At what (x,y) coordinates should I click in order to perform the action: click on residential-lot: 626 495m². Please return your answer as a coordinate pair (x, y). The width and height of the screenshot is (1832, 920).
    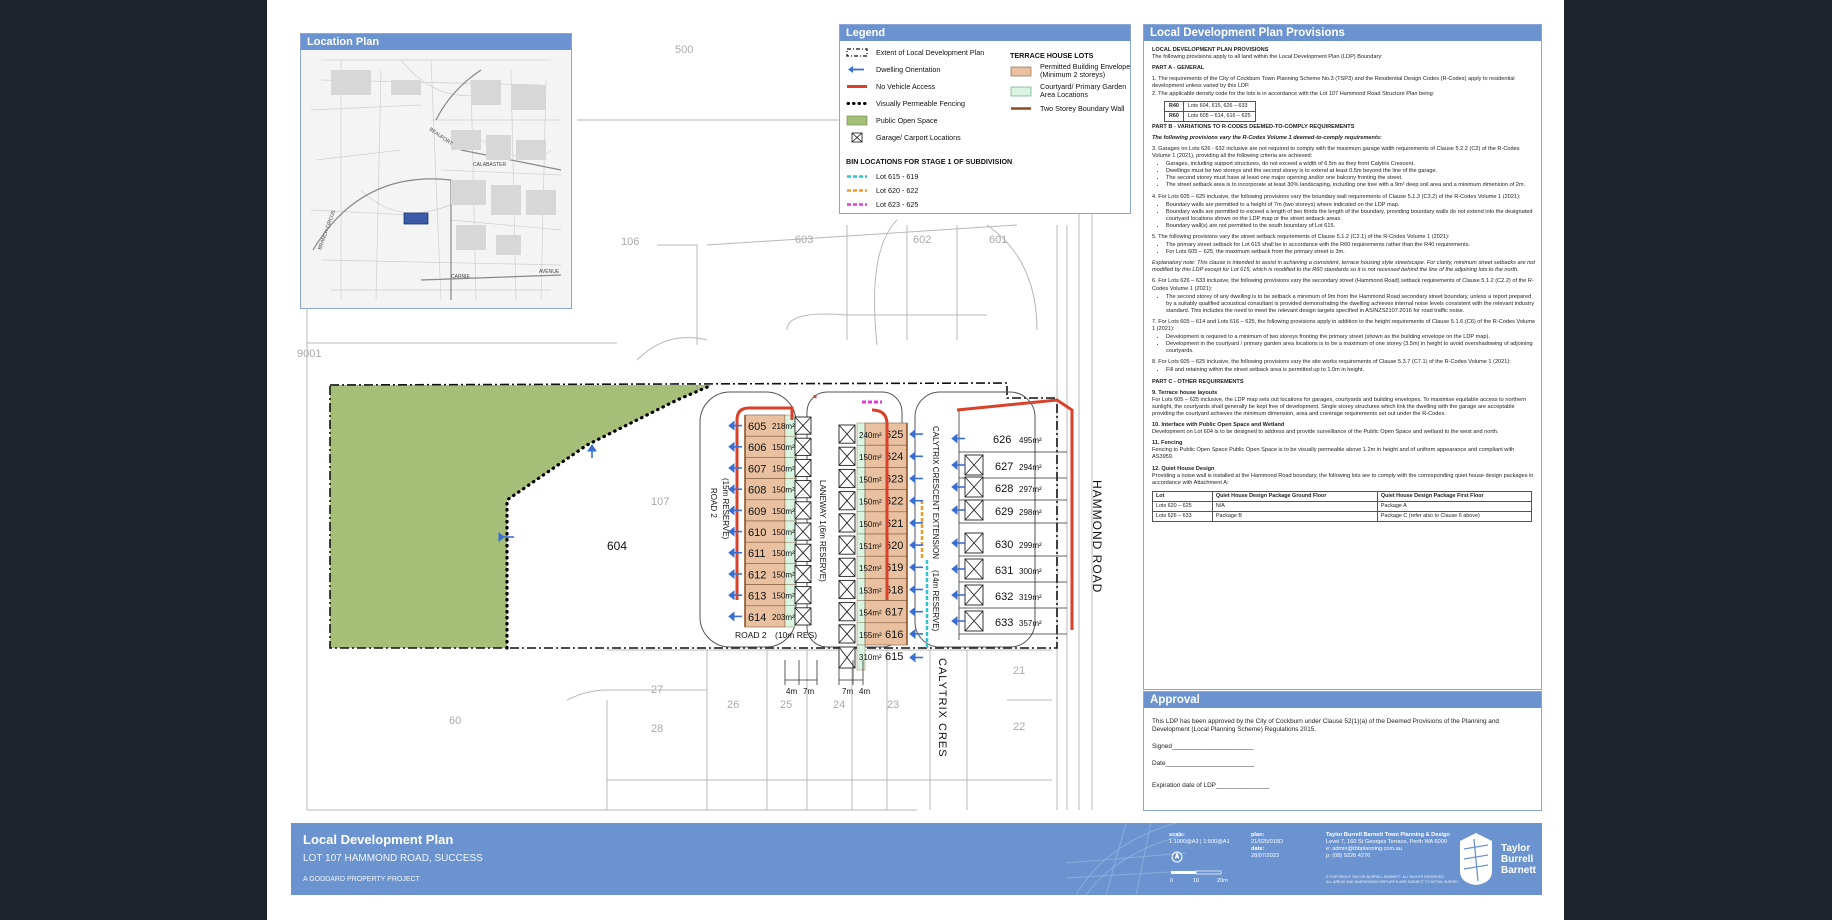
    Looking at the image, I should click on (1013, 443).